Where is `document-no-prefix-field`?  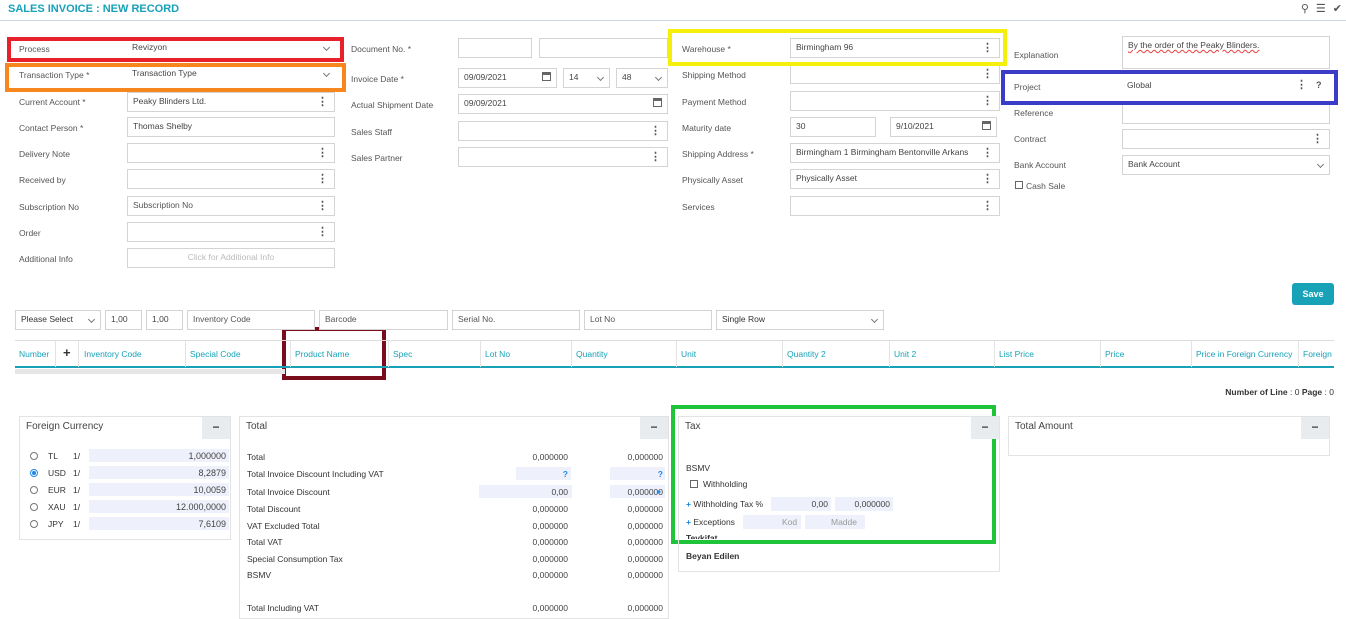
document-no-prefix-field is located at coordinates (495, 48).